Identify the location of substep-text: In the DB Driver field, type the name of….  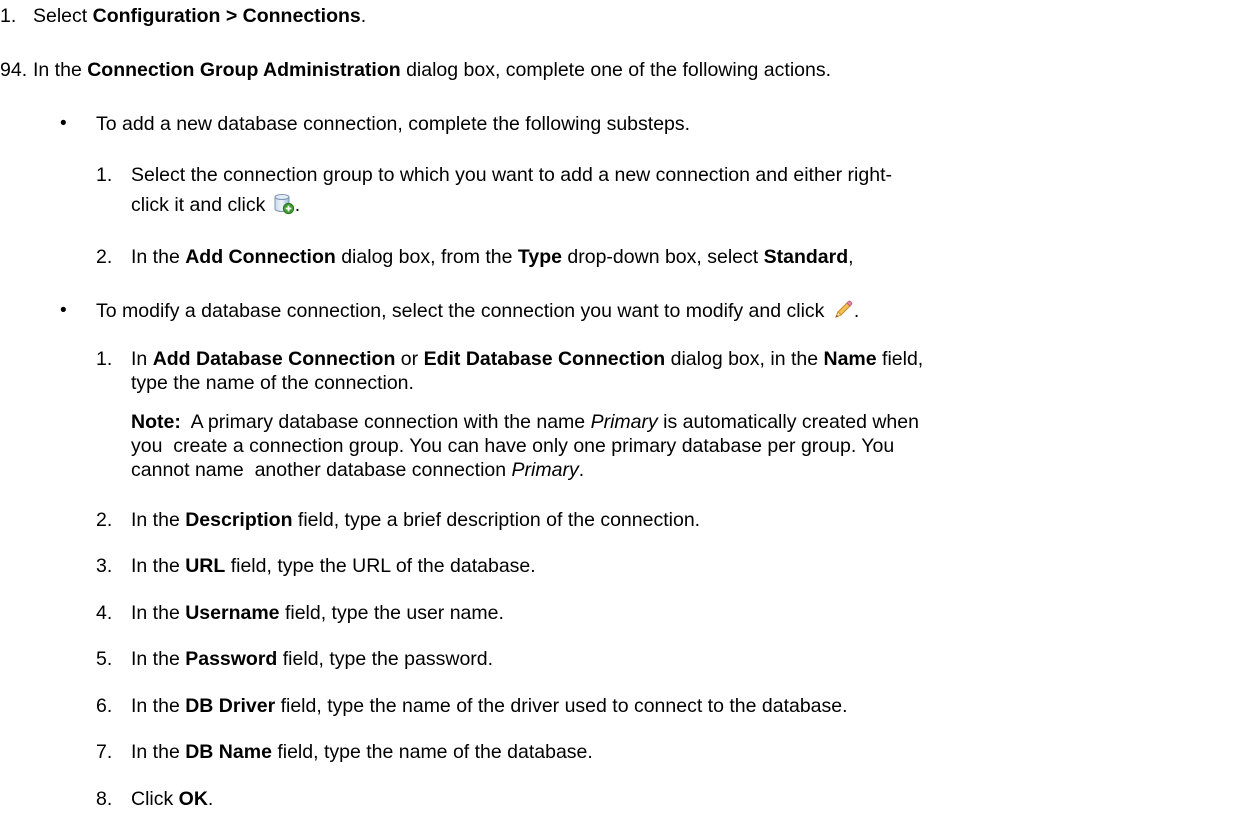
(489, 706).